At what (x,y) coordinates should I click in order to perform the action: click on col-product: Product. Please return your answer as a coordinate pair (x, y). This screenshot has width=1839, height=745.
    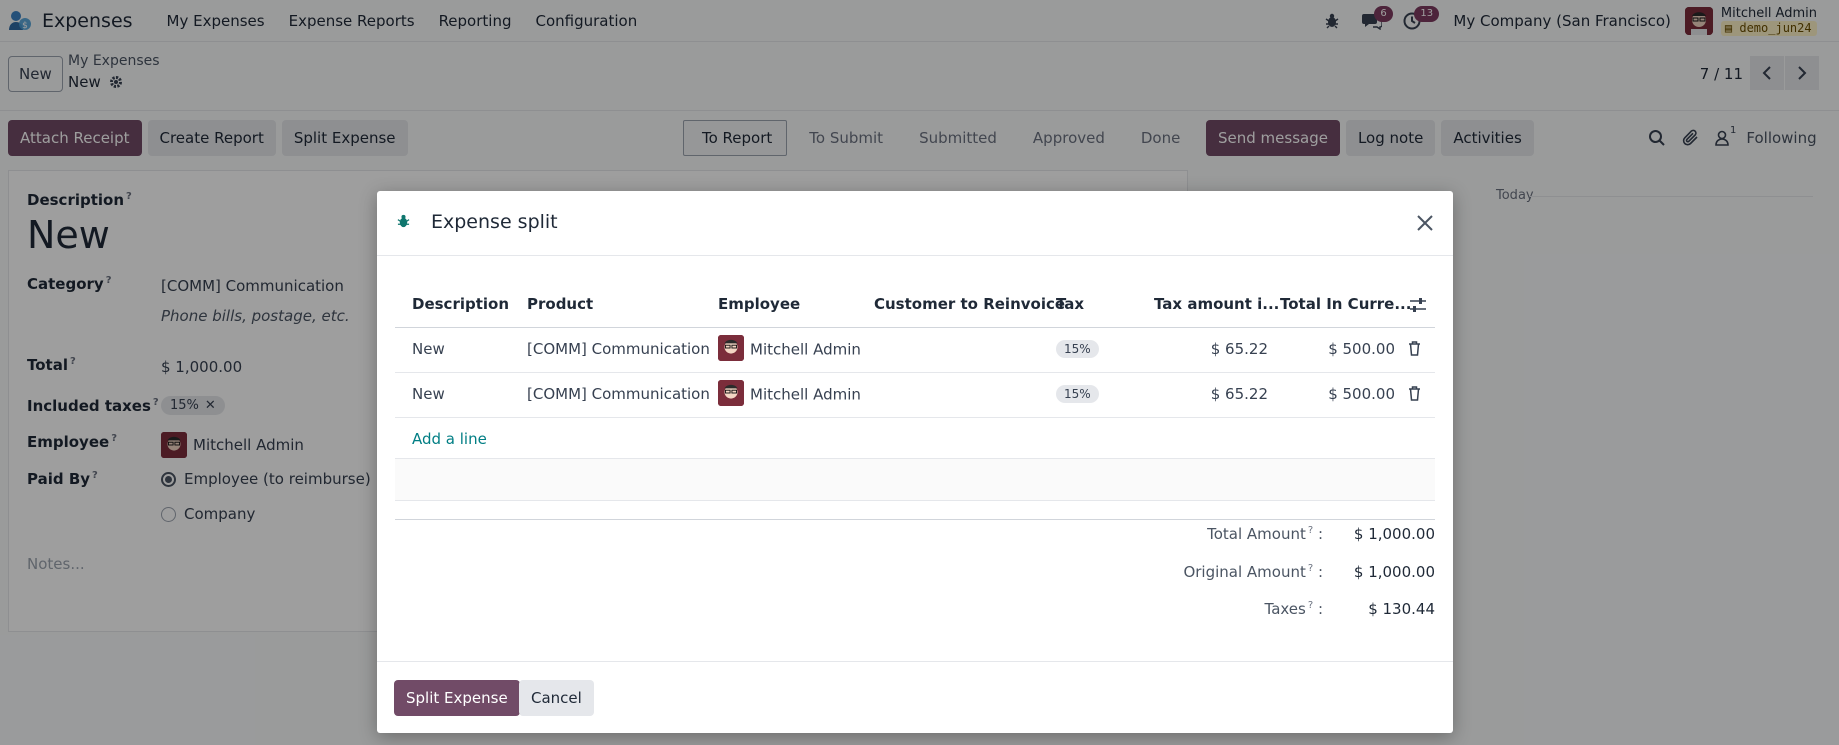
    Looking at the image, I should click on (560, 304).